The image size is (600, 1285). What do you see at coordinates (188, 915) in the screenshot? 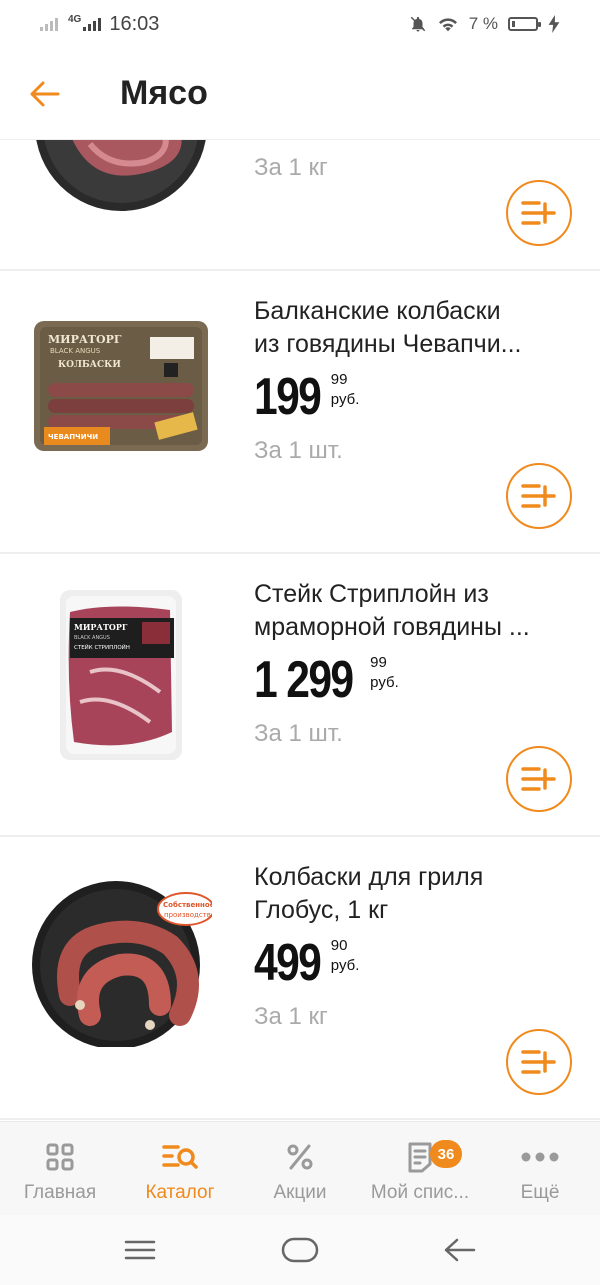
I see `stamp-line2: производство` at bounding box center [188, 915].